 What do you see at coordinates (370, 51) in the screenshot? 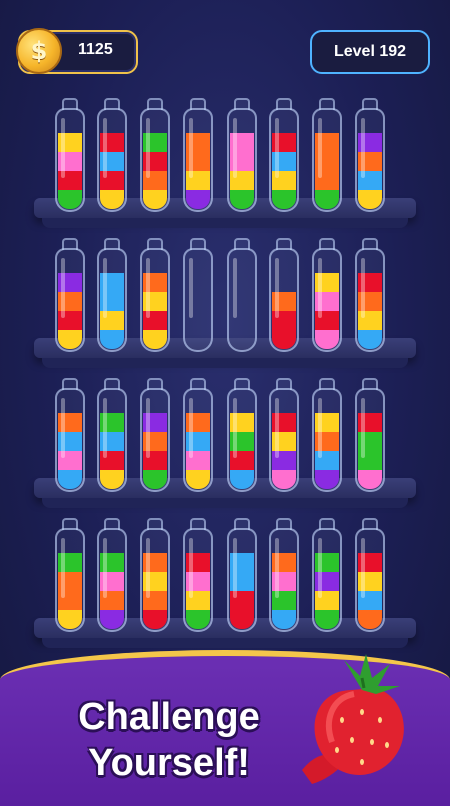
I see `level-label: Level 192` at bounding box center [370, 51].